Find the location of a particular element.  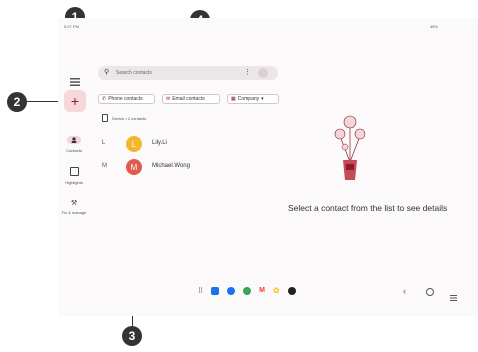

recents-button is located at coordinates (453, 297).